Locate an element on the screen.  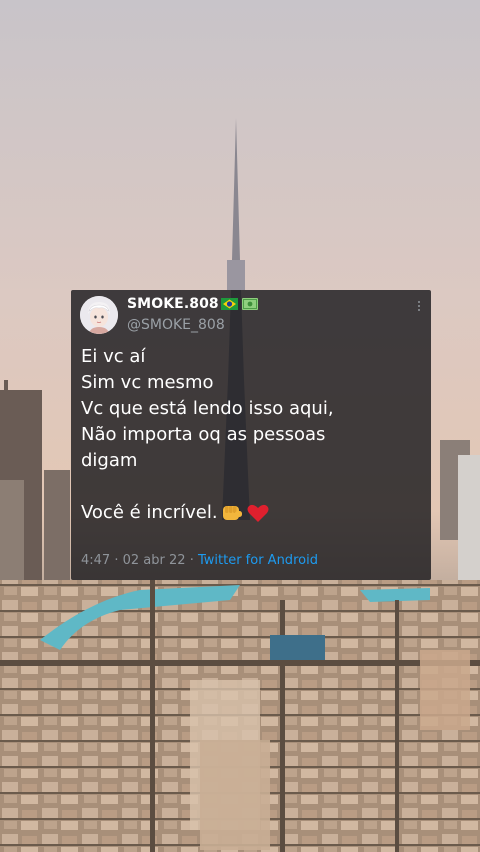
closing-text: Você é incrível. is located at coordinates (149, 512).